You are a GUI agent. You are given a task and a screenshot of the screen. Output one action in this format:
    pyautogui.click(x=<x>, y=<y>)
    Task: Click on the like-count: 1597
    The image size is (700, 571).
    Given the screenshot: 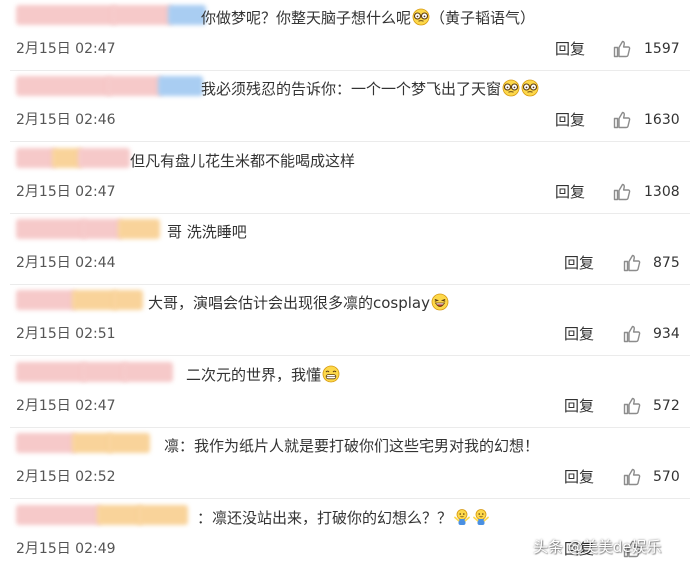 What is the action you would take?
    pyautogui.click(x=662, y=49)
    